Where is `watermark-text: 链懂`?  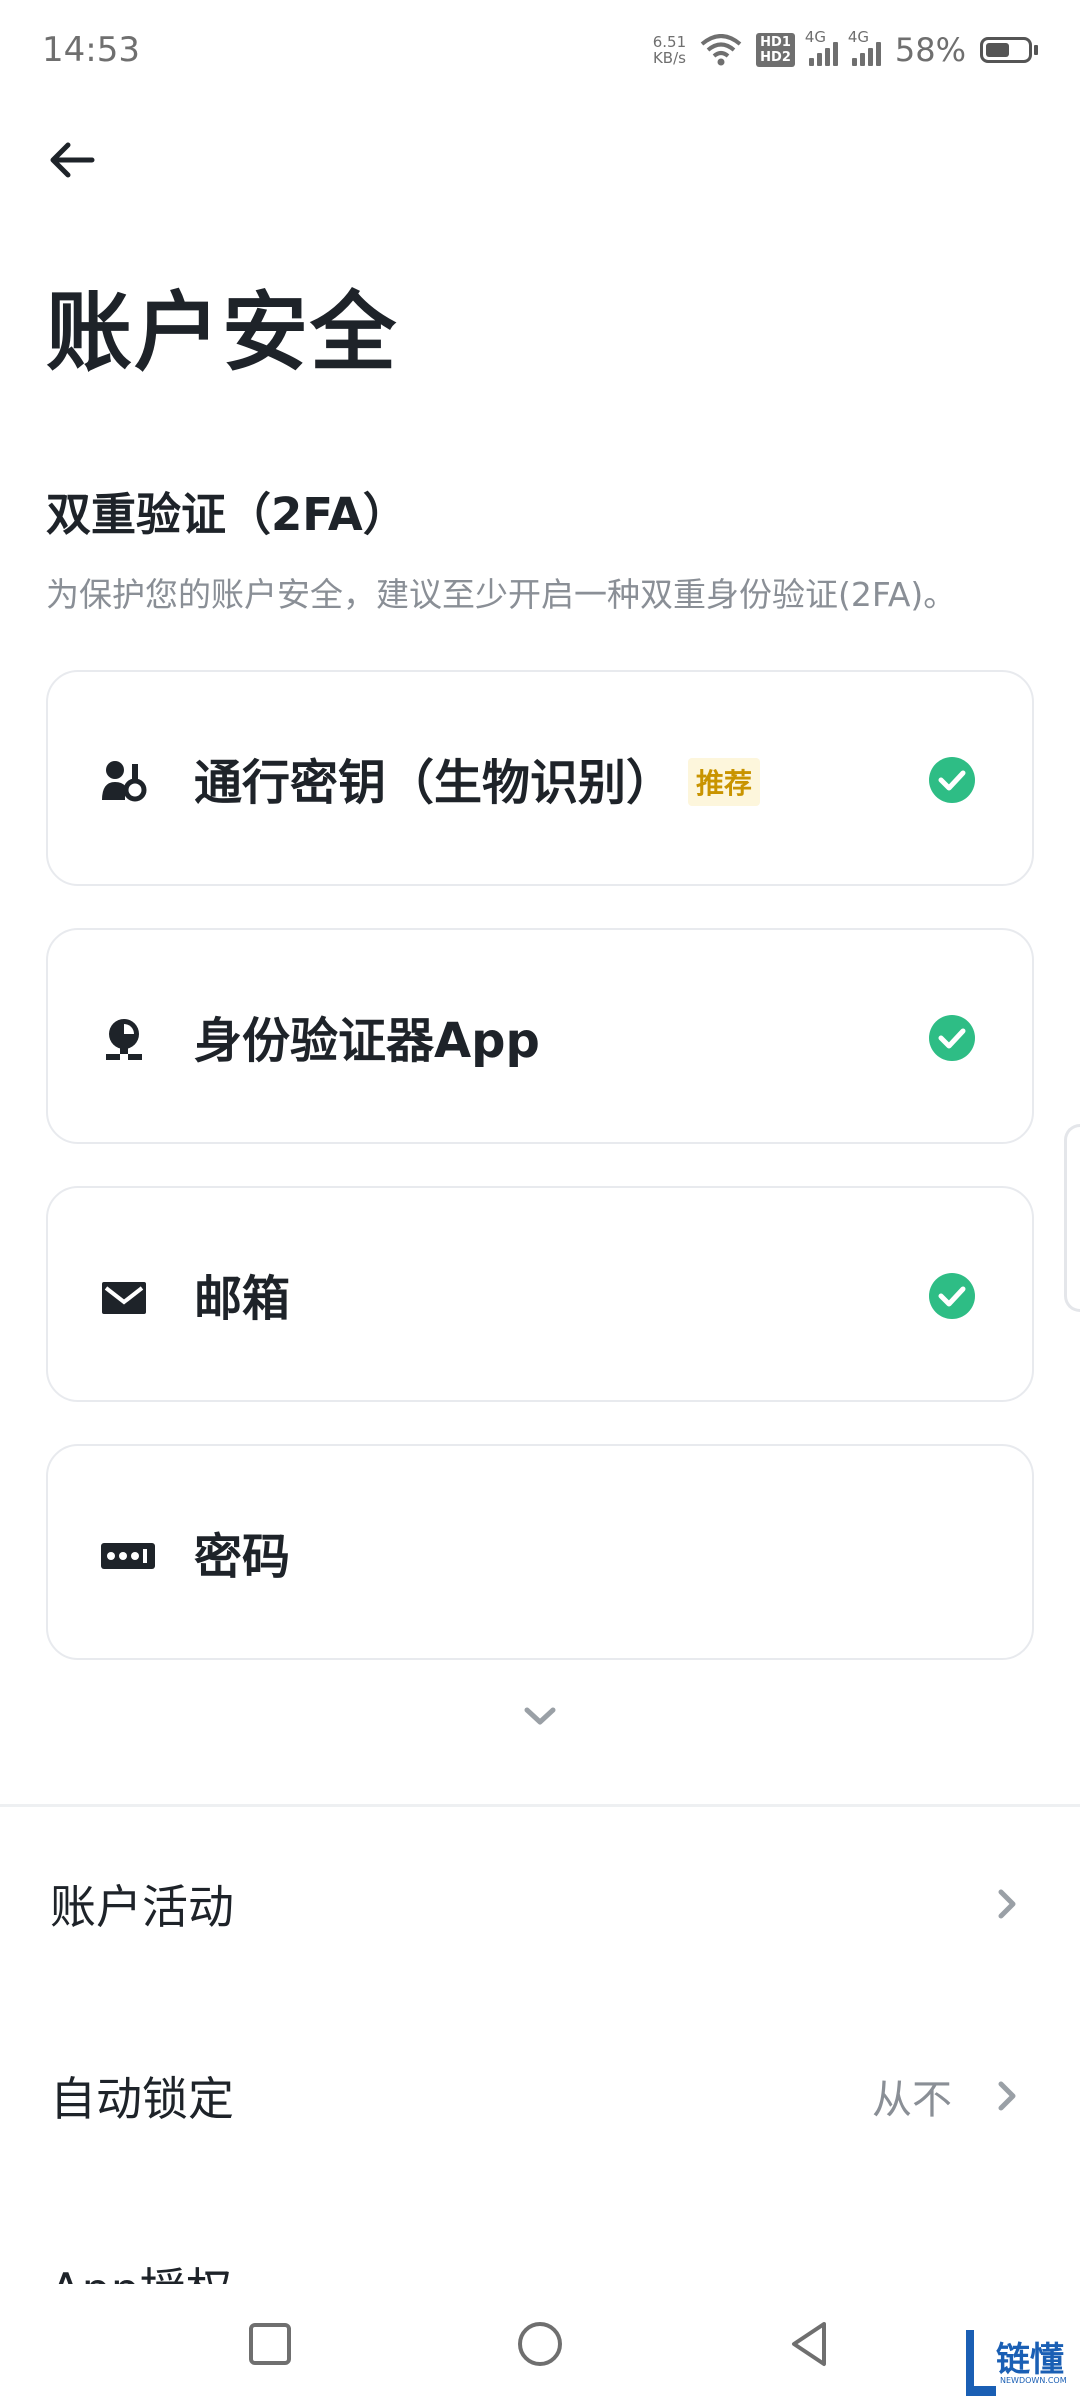
watermark-text: 链懂 is located at coordinates (1030, 2360).